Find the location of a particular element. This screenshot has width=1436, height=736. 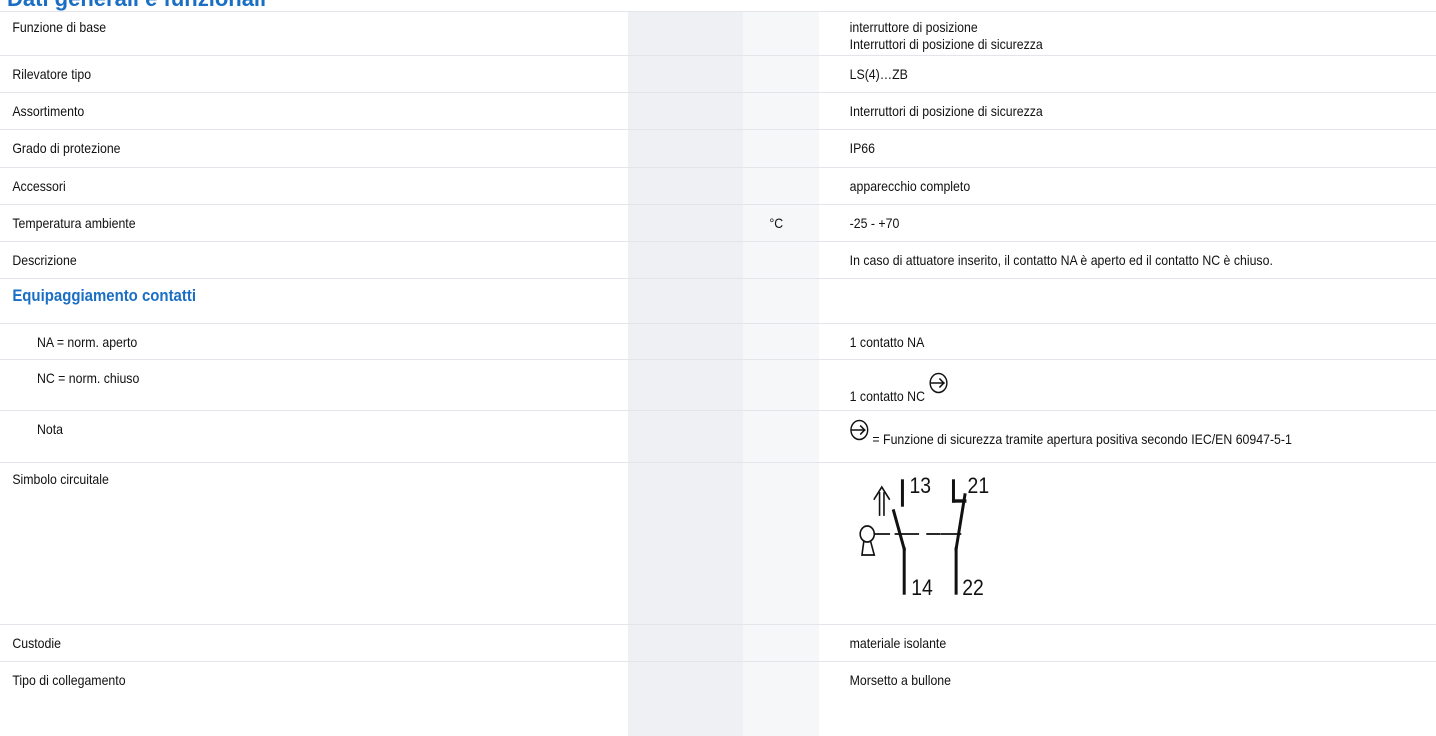

table-row: Temperatura ambiente °C -25 - +70 is located at coordinates (718, 223).